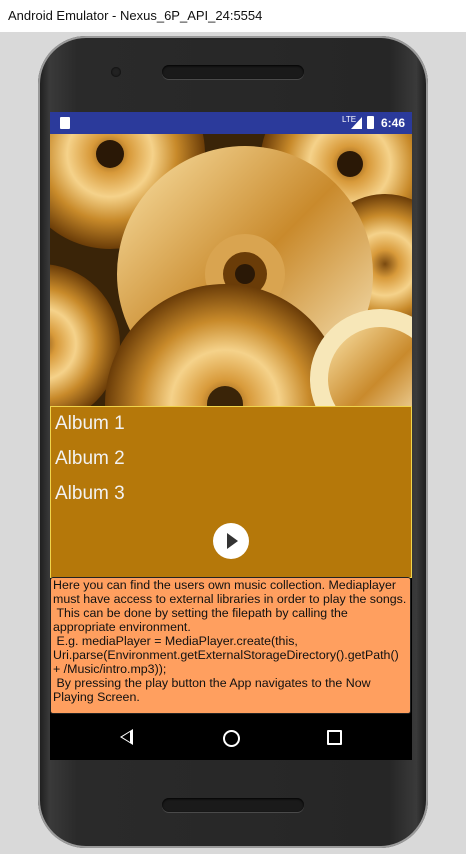 The image size is (466, 854). I want to click on album-item-1: Album 1, so click(90, 424).